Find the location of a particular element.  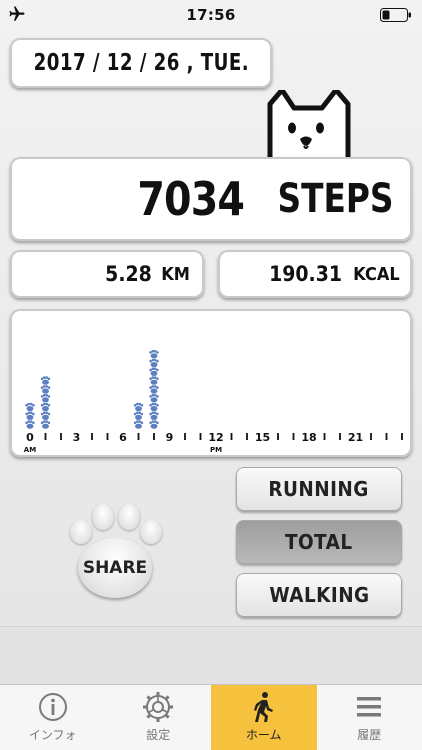

steps-value: 7034 is located at coordinates (191, 199).